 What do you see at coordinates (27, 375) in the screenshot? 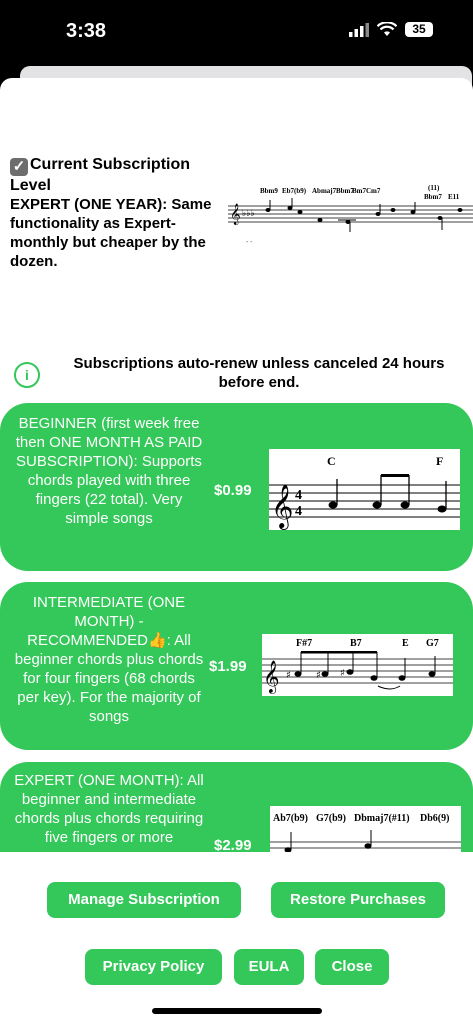
I see `info-icon: i` at bounding box center [27, 375].